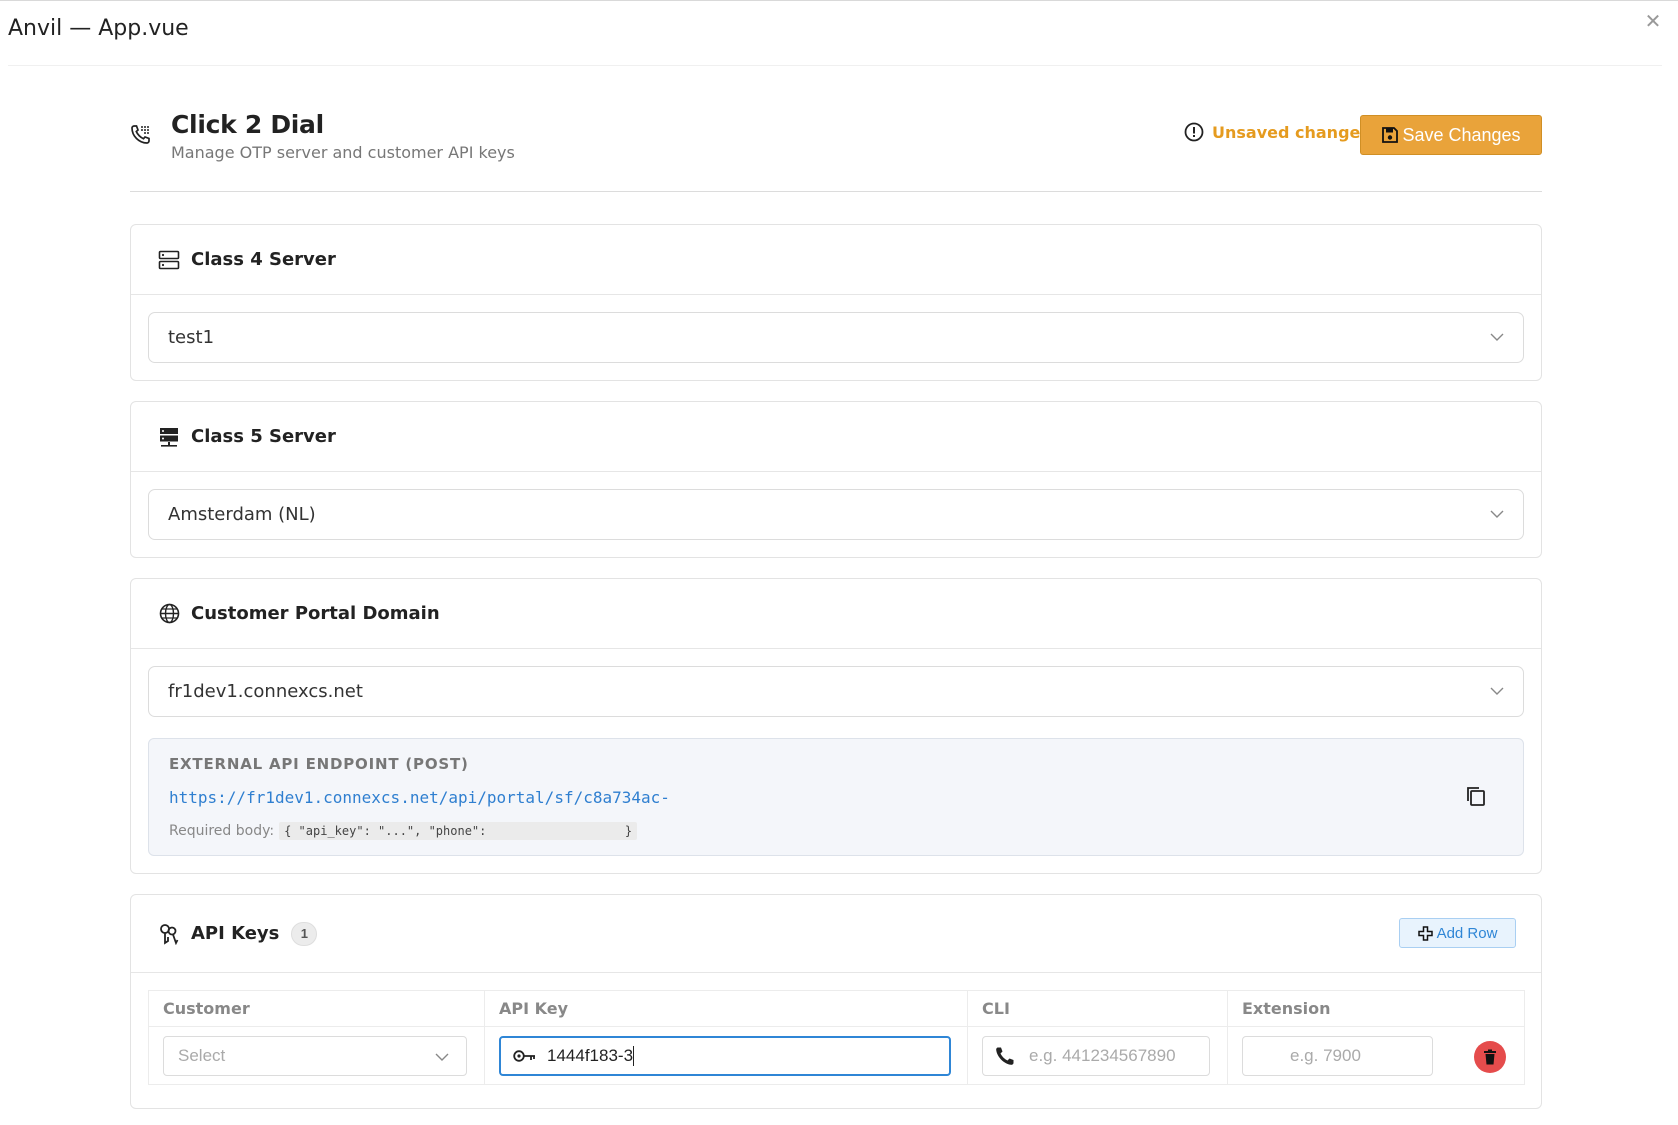 This screenshot has width=1678, height=1125. What do you see at coordinates (525, 1056) in the screenshot?
I see `key-icon` at bounding box center [525, 1056].